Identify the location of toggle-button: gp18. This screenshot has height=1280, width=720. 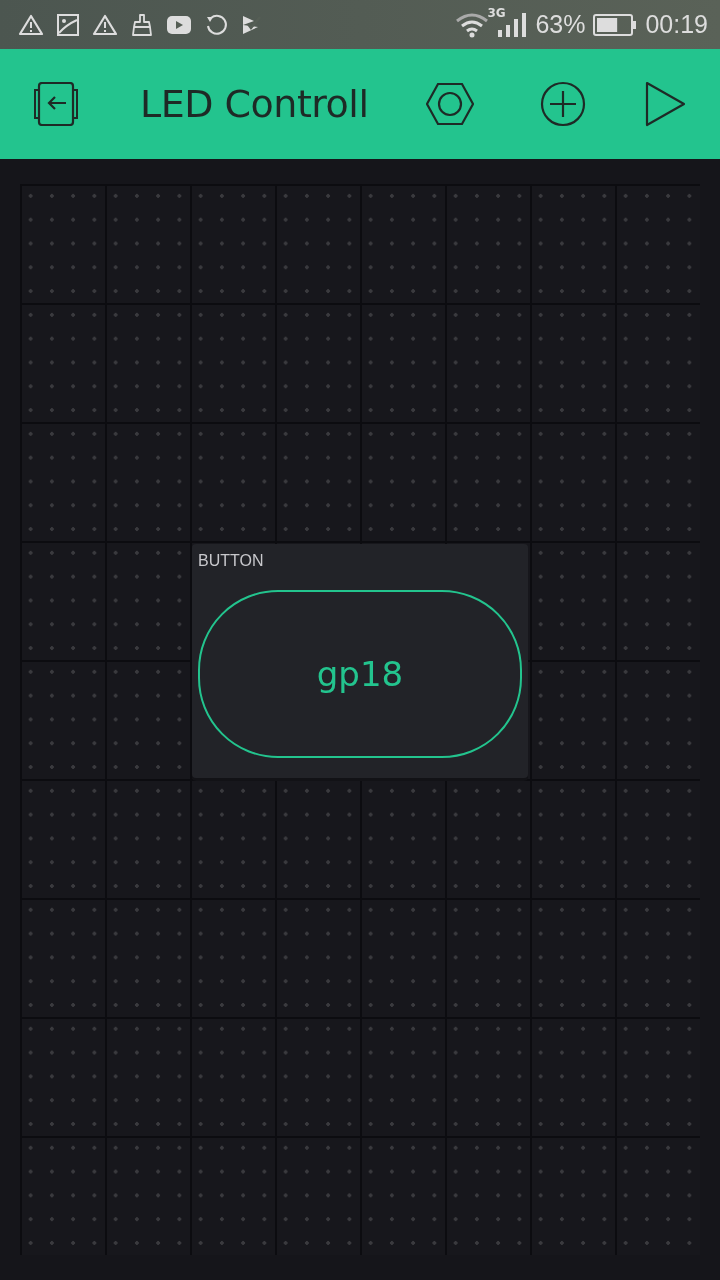
(360, 674).